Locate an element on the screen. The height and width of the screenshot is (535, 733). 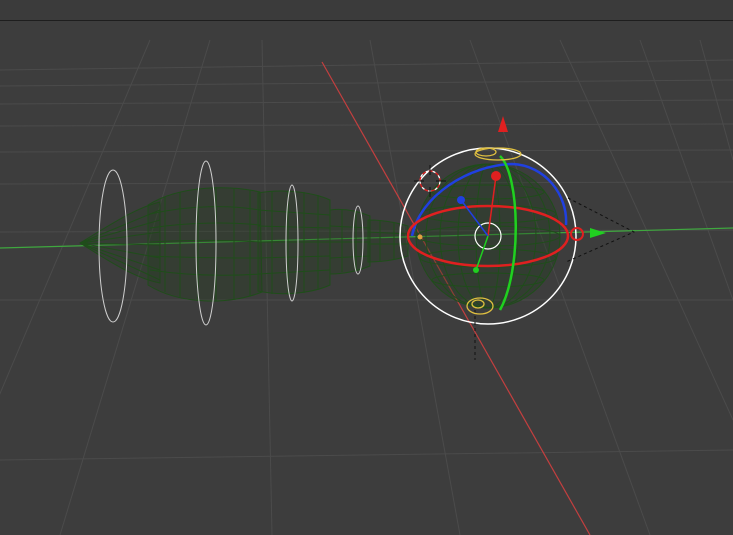
gizmo-origin-dot is located at coordinates (420, 237).